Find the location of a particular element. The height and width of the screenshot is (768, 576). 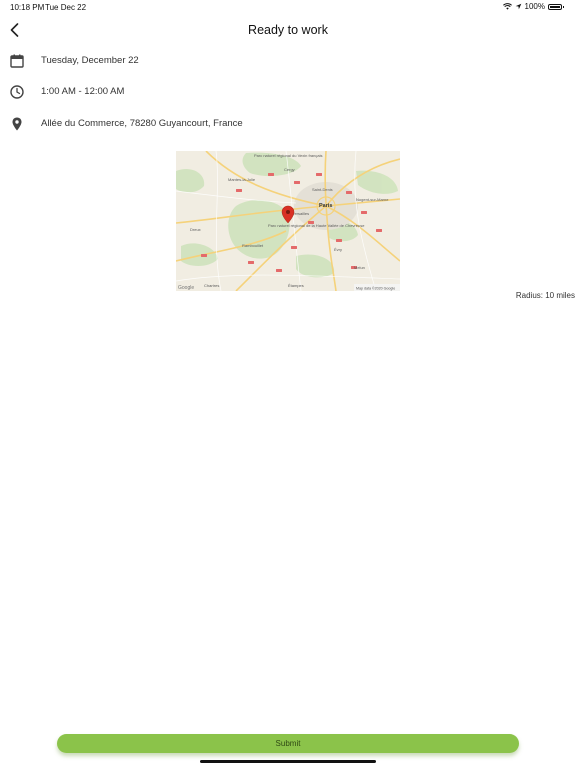

map-label-paris: Paris is located at coordinates (325, 206).